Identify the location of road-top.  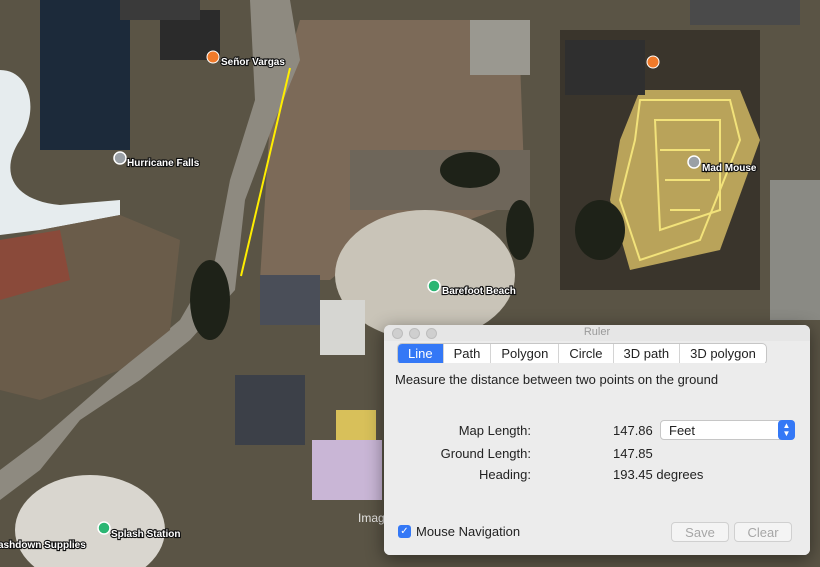
(500, 47).